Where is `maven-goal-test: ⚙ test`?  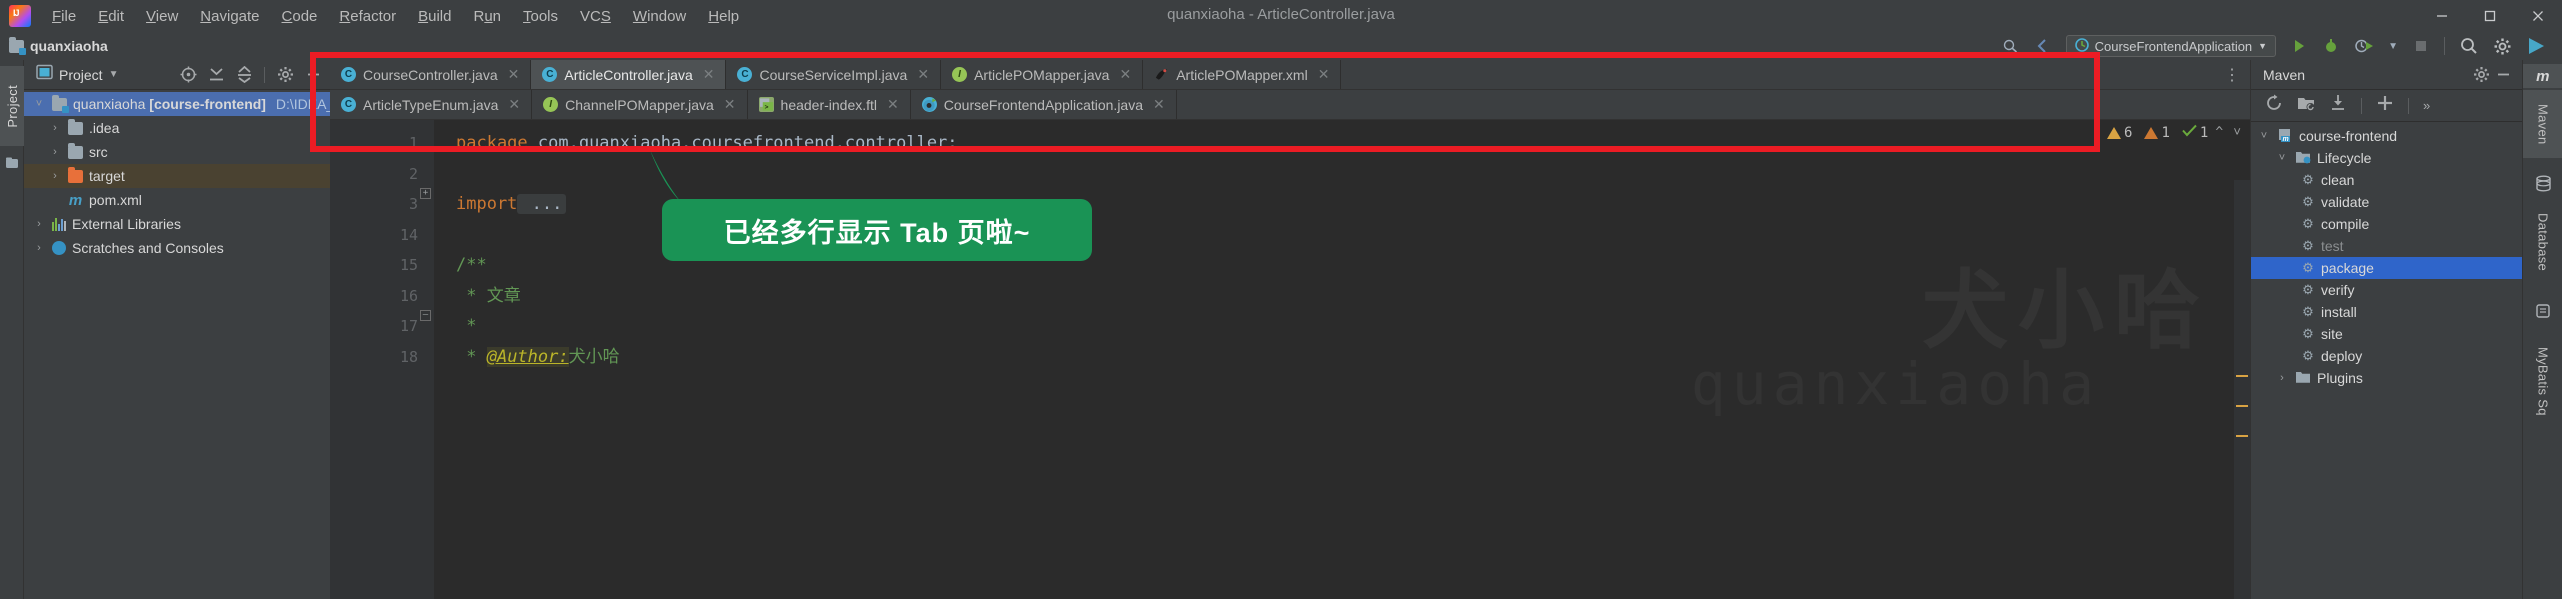 maven-goal-test: ⚙ test is located at coordinates (2386, 246).